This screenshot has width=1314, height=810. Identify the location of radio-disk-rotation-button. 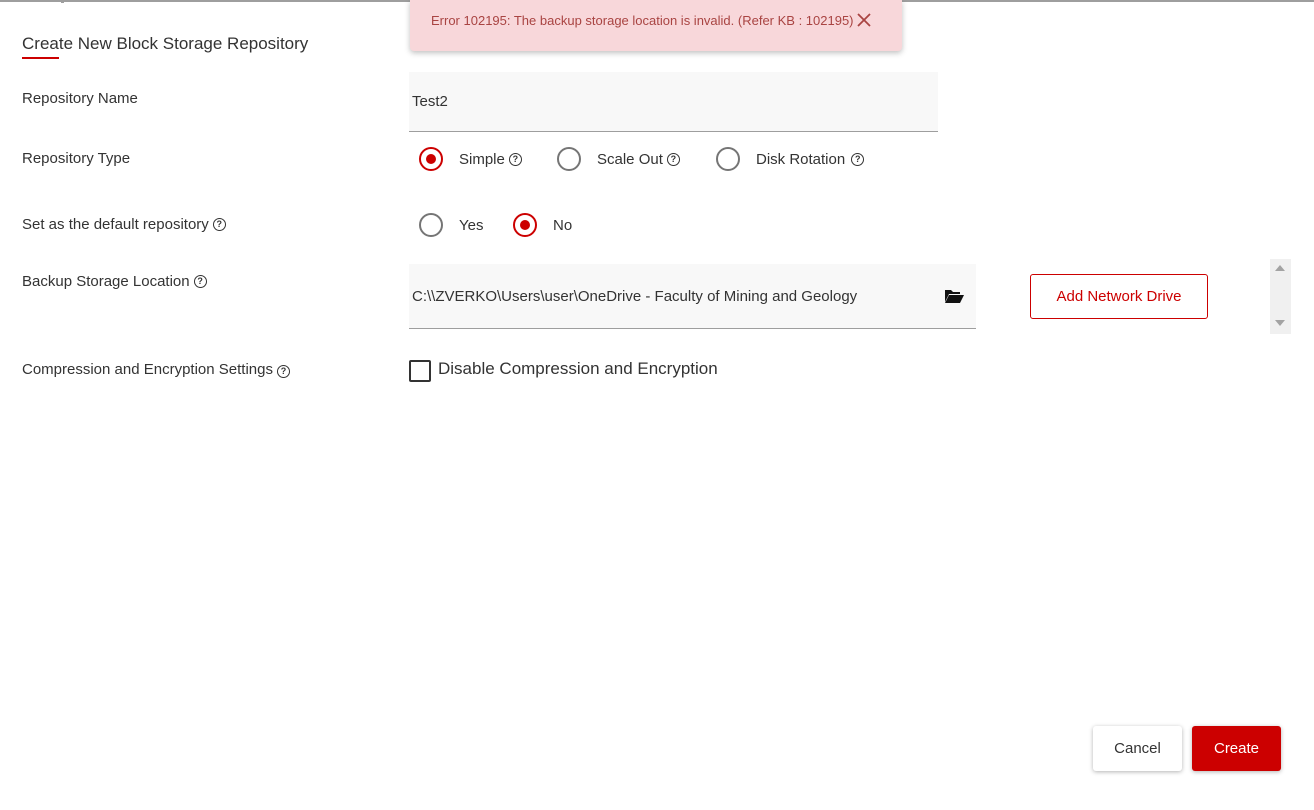
(728, 159).